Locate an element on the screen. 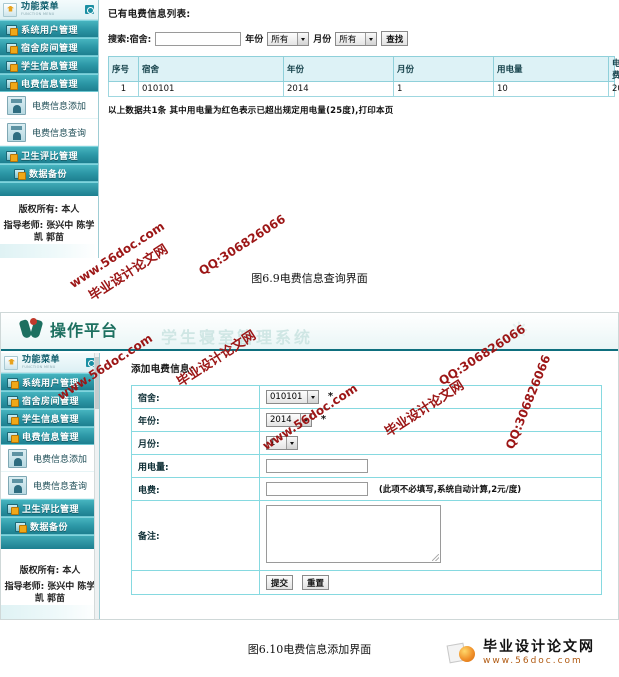  table-row: 1 010101 2014 1 10 20.0 is located at coordinates (363, 89).